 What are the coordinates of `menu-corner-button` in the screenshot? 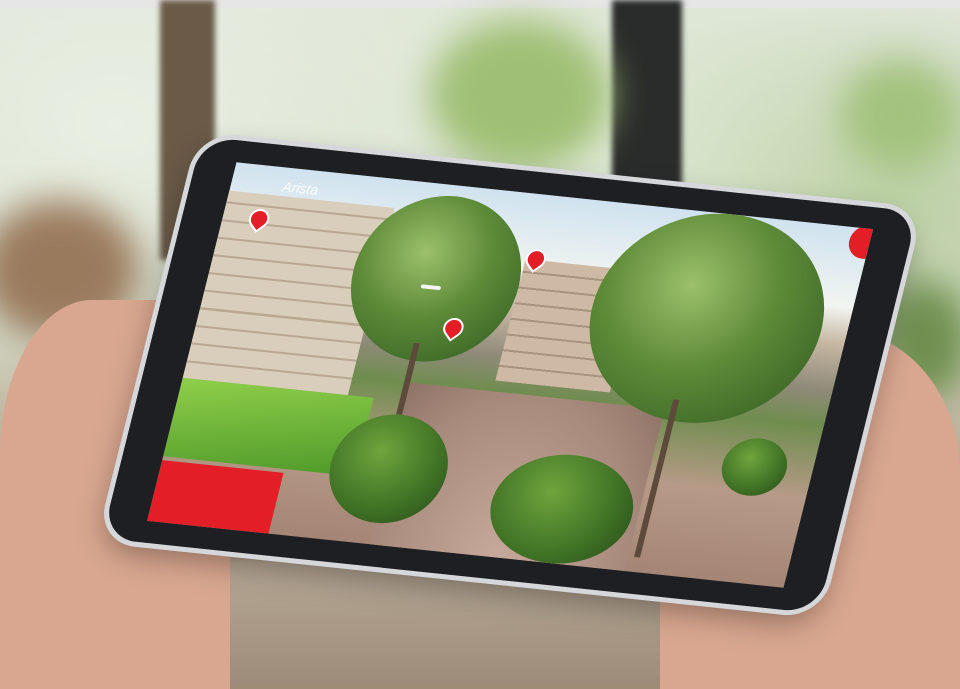 It's located at (859, 242).